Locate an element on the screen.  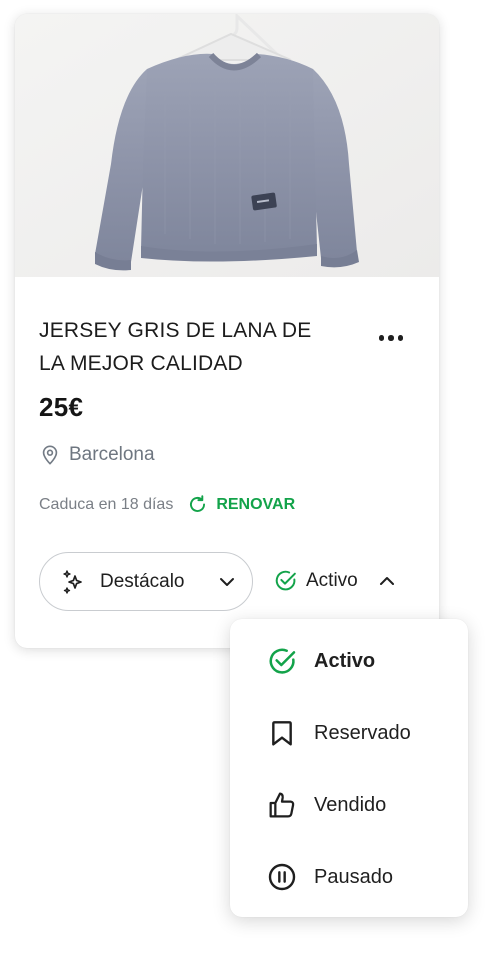
chevron-up-icon is located at coordinates (386, 580).